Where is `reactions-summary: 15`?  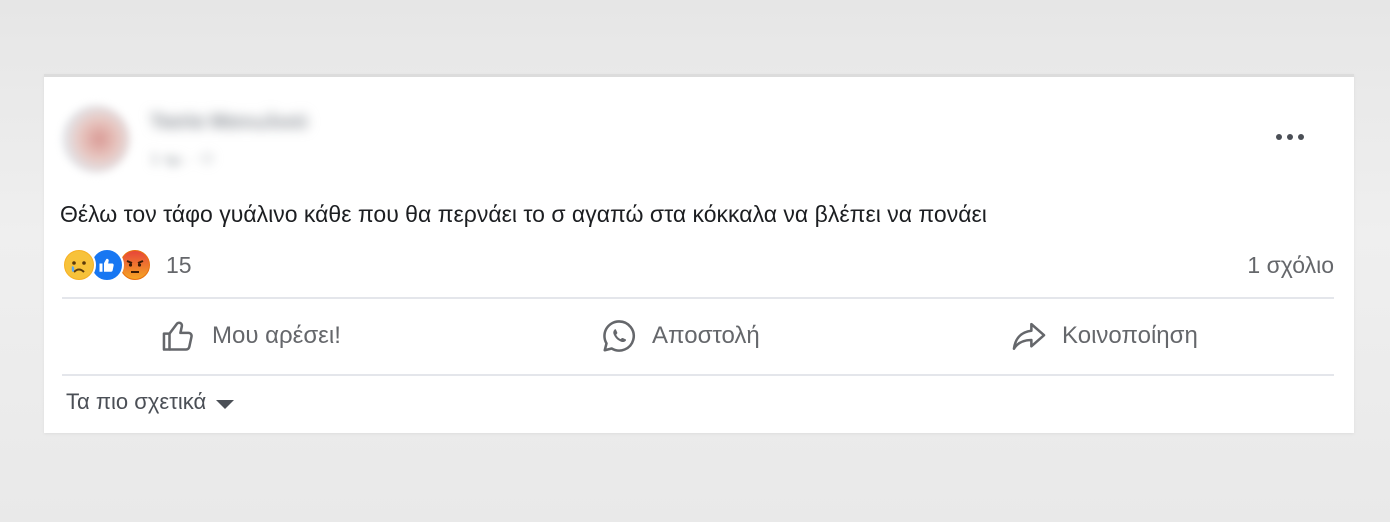 reactions-summary: 15 is located at coordinates (127, 265).